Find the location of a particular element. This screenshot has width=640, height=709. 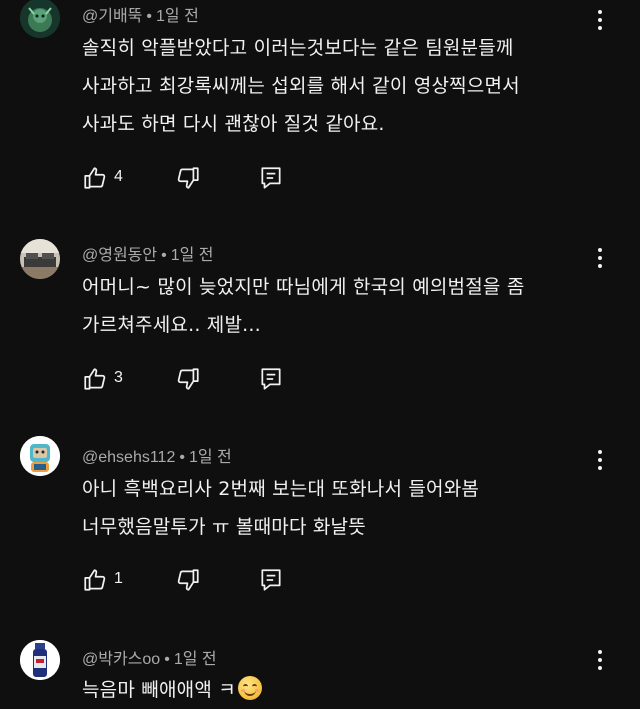

comment-text-line: 너무했음말투가 ㅠ 볼때마다 화날뜻 is located at coordinates (224, 527).